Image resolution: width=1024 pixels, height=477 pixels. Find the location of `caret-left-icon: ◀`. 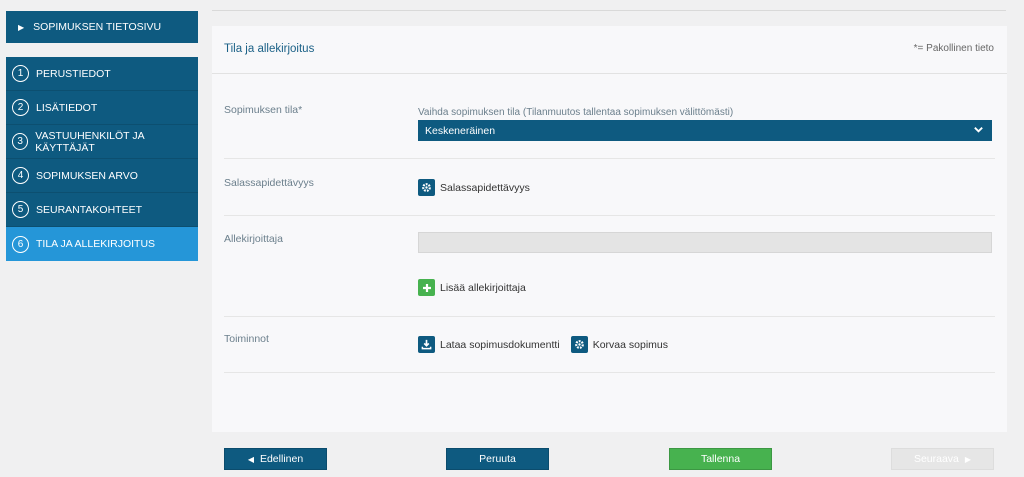

caret-left-icon: ◀ is located at coordinates (250, 459).